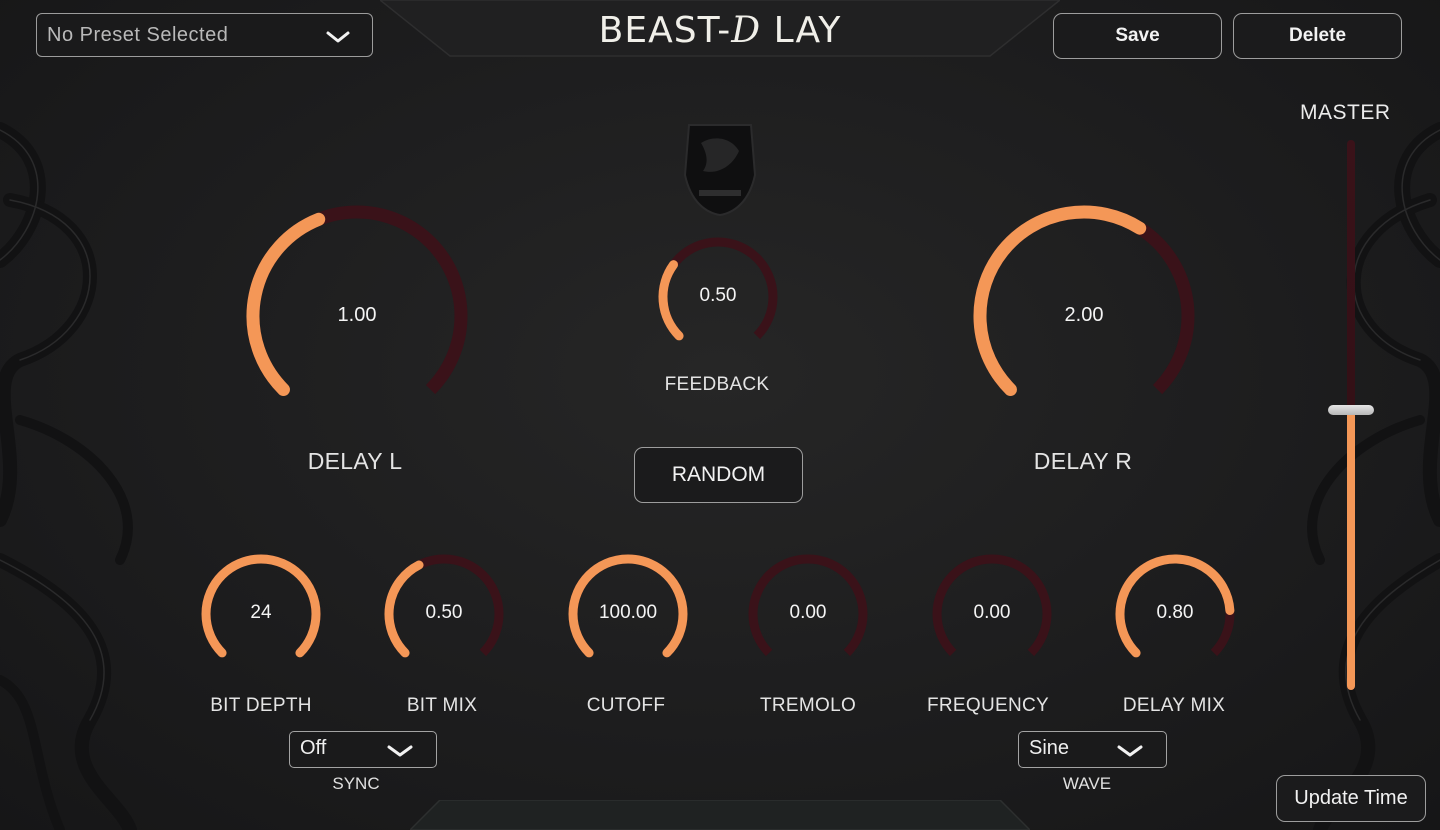 The height and width of the screenshot is (830, 1440). Describe the element at coordinates (313, 748) in the screenshot. I see `sync-dropdown-value: Off` at that location.